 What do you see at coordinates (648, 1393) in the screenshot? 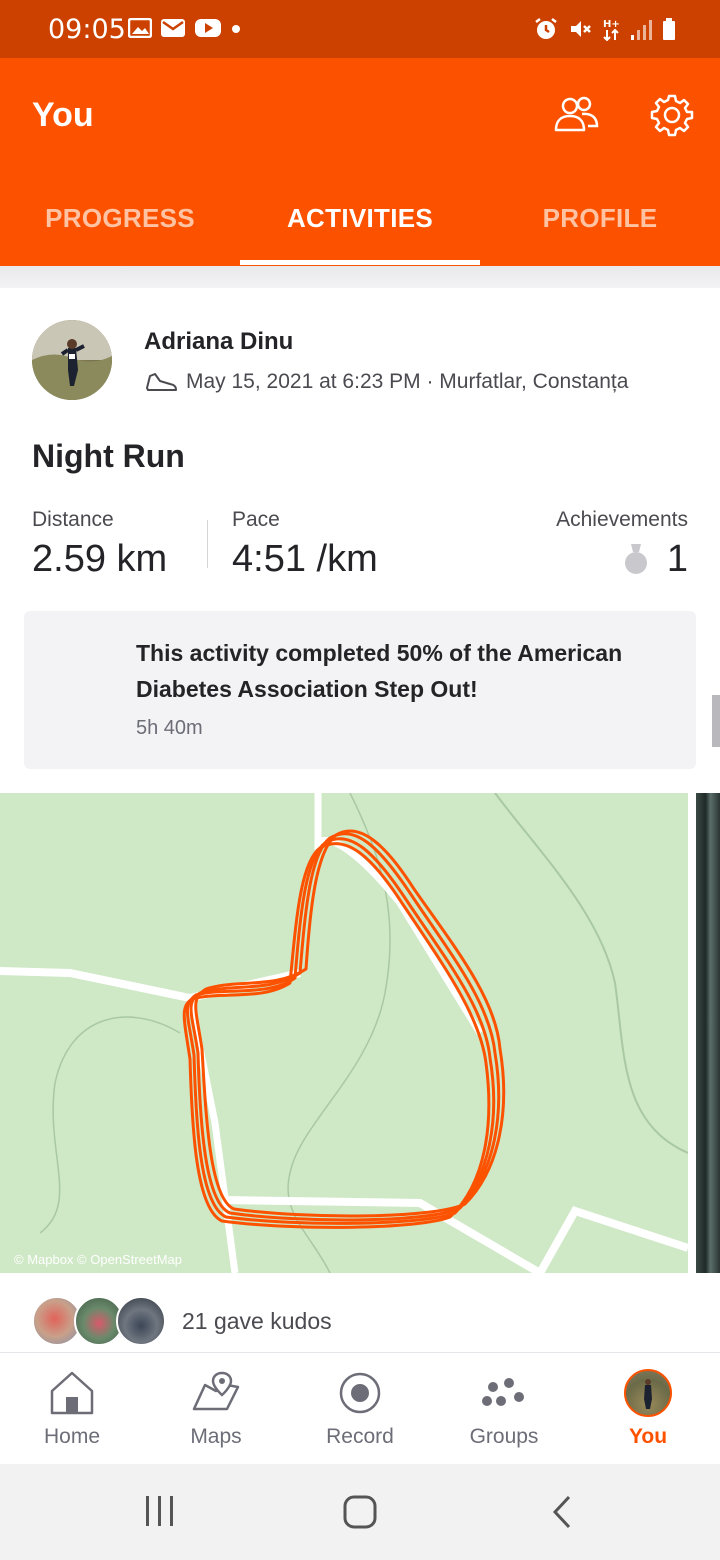
I see `avatar` at bounding box center [648, 1393].